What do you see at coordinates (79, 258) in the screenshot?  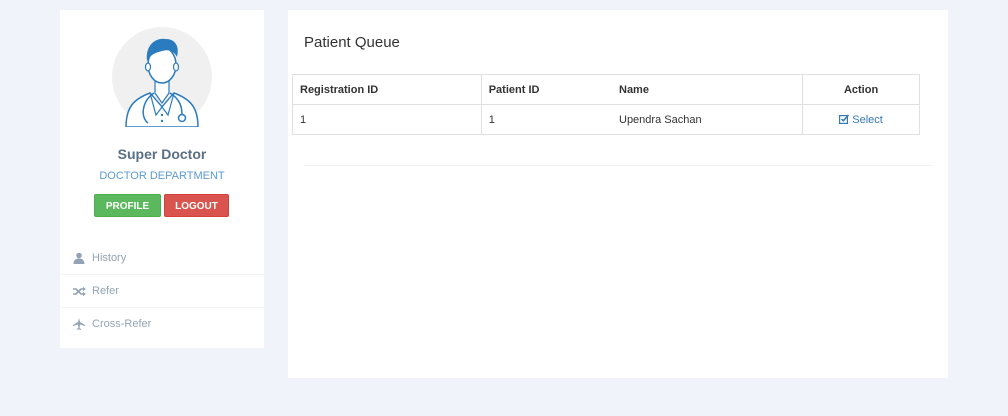 I see `user-icon` at bounding box center [79, 258].